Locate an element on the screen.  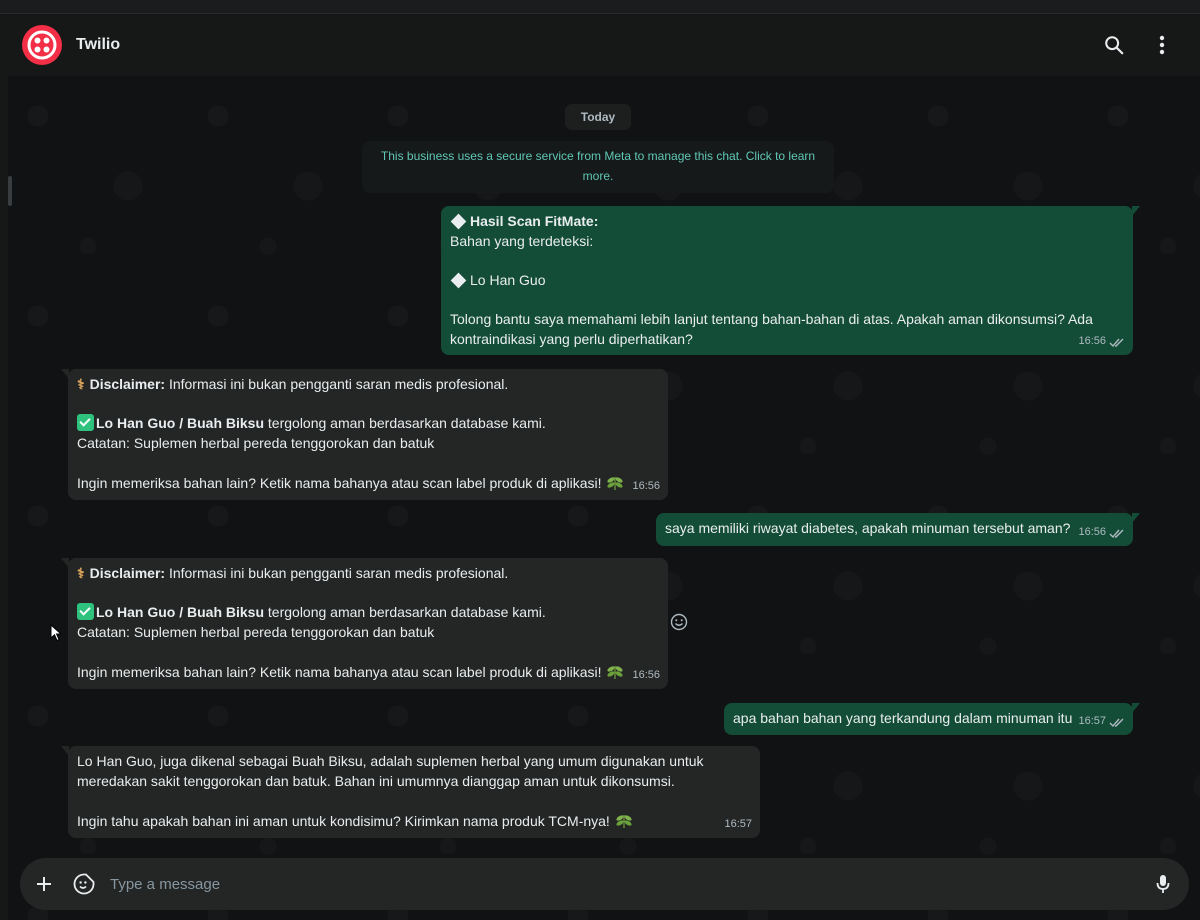
message-title-line: Hasil Scan FitMate: is located at coordinates (787, 222).